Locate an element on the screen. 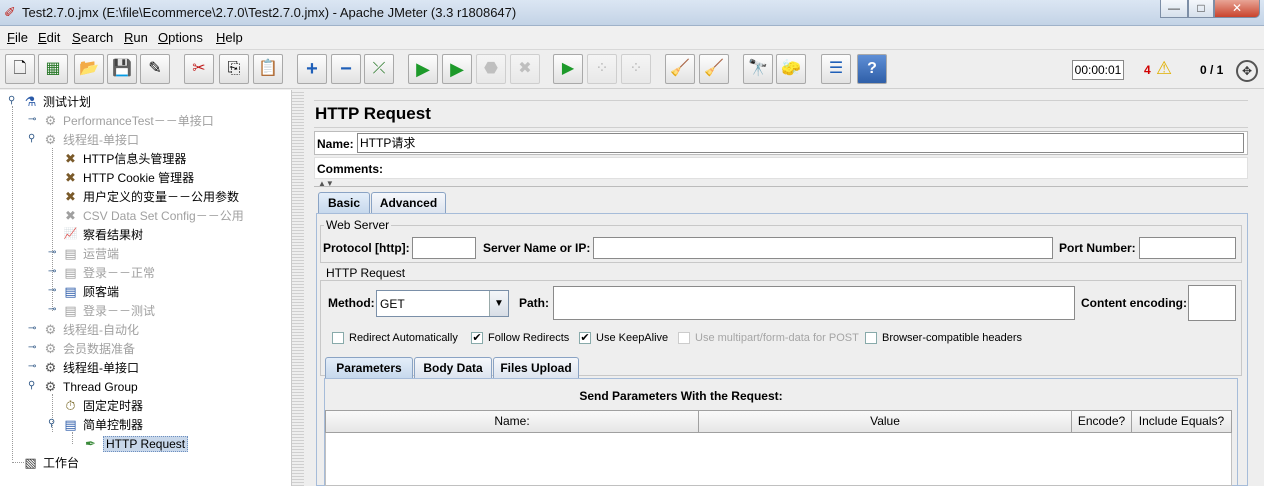 This screenshot has width=1264, height=486. server-name-input is located at coordinates (823, 248).